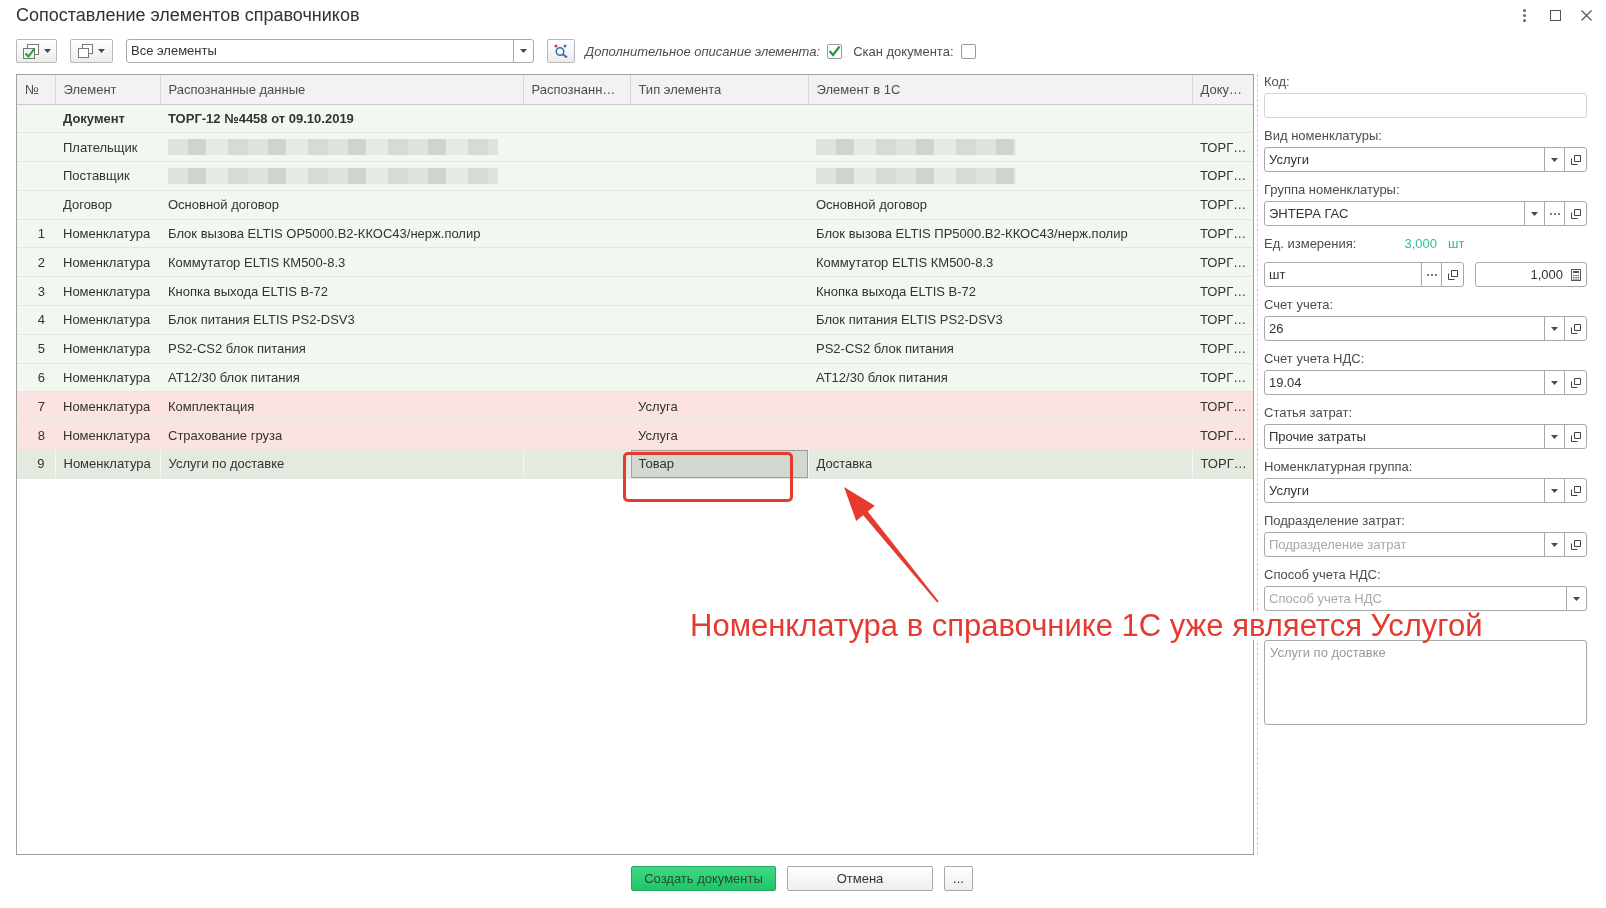 This screenshot has width=1606, height=908. Describe the element at coordinates (36, 89) in the screenshot. I see `column-header: №` at that location.